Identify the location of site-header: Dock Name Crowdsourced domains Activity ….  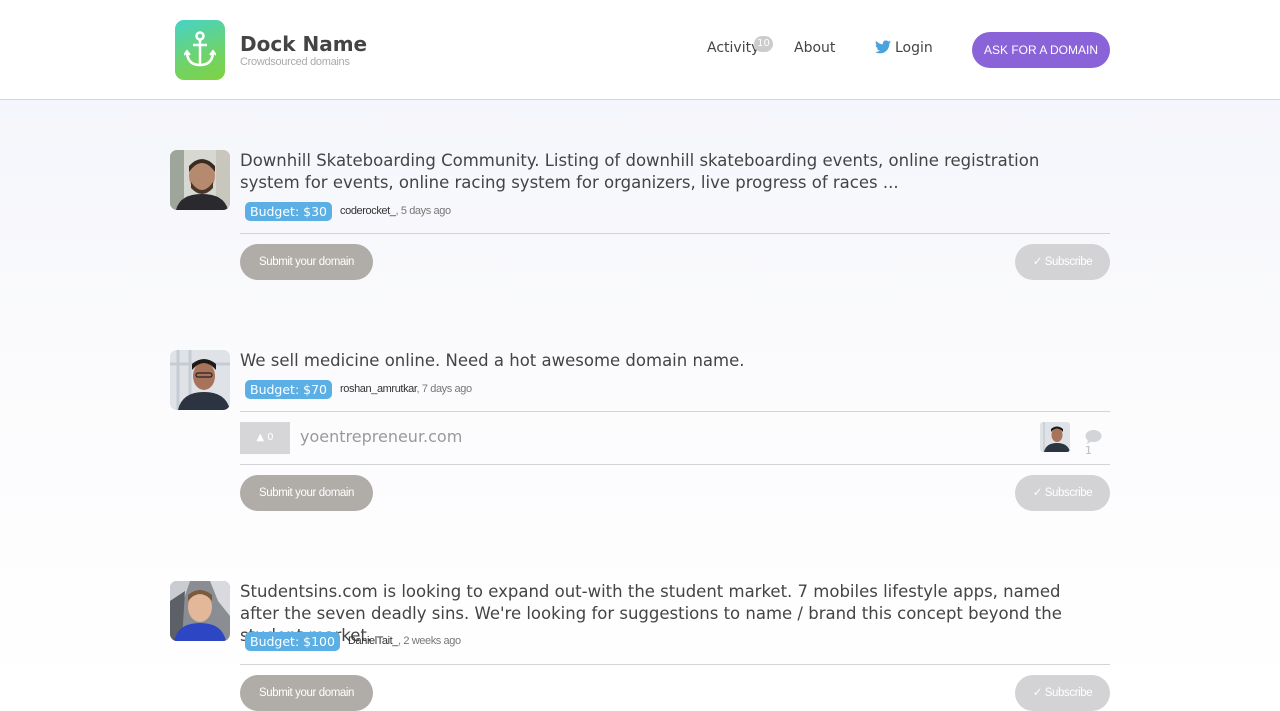
(640, 50).